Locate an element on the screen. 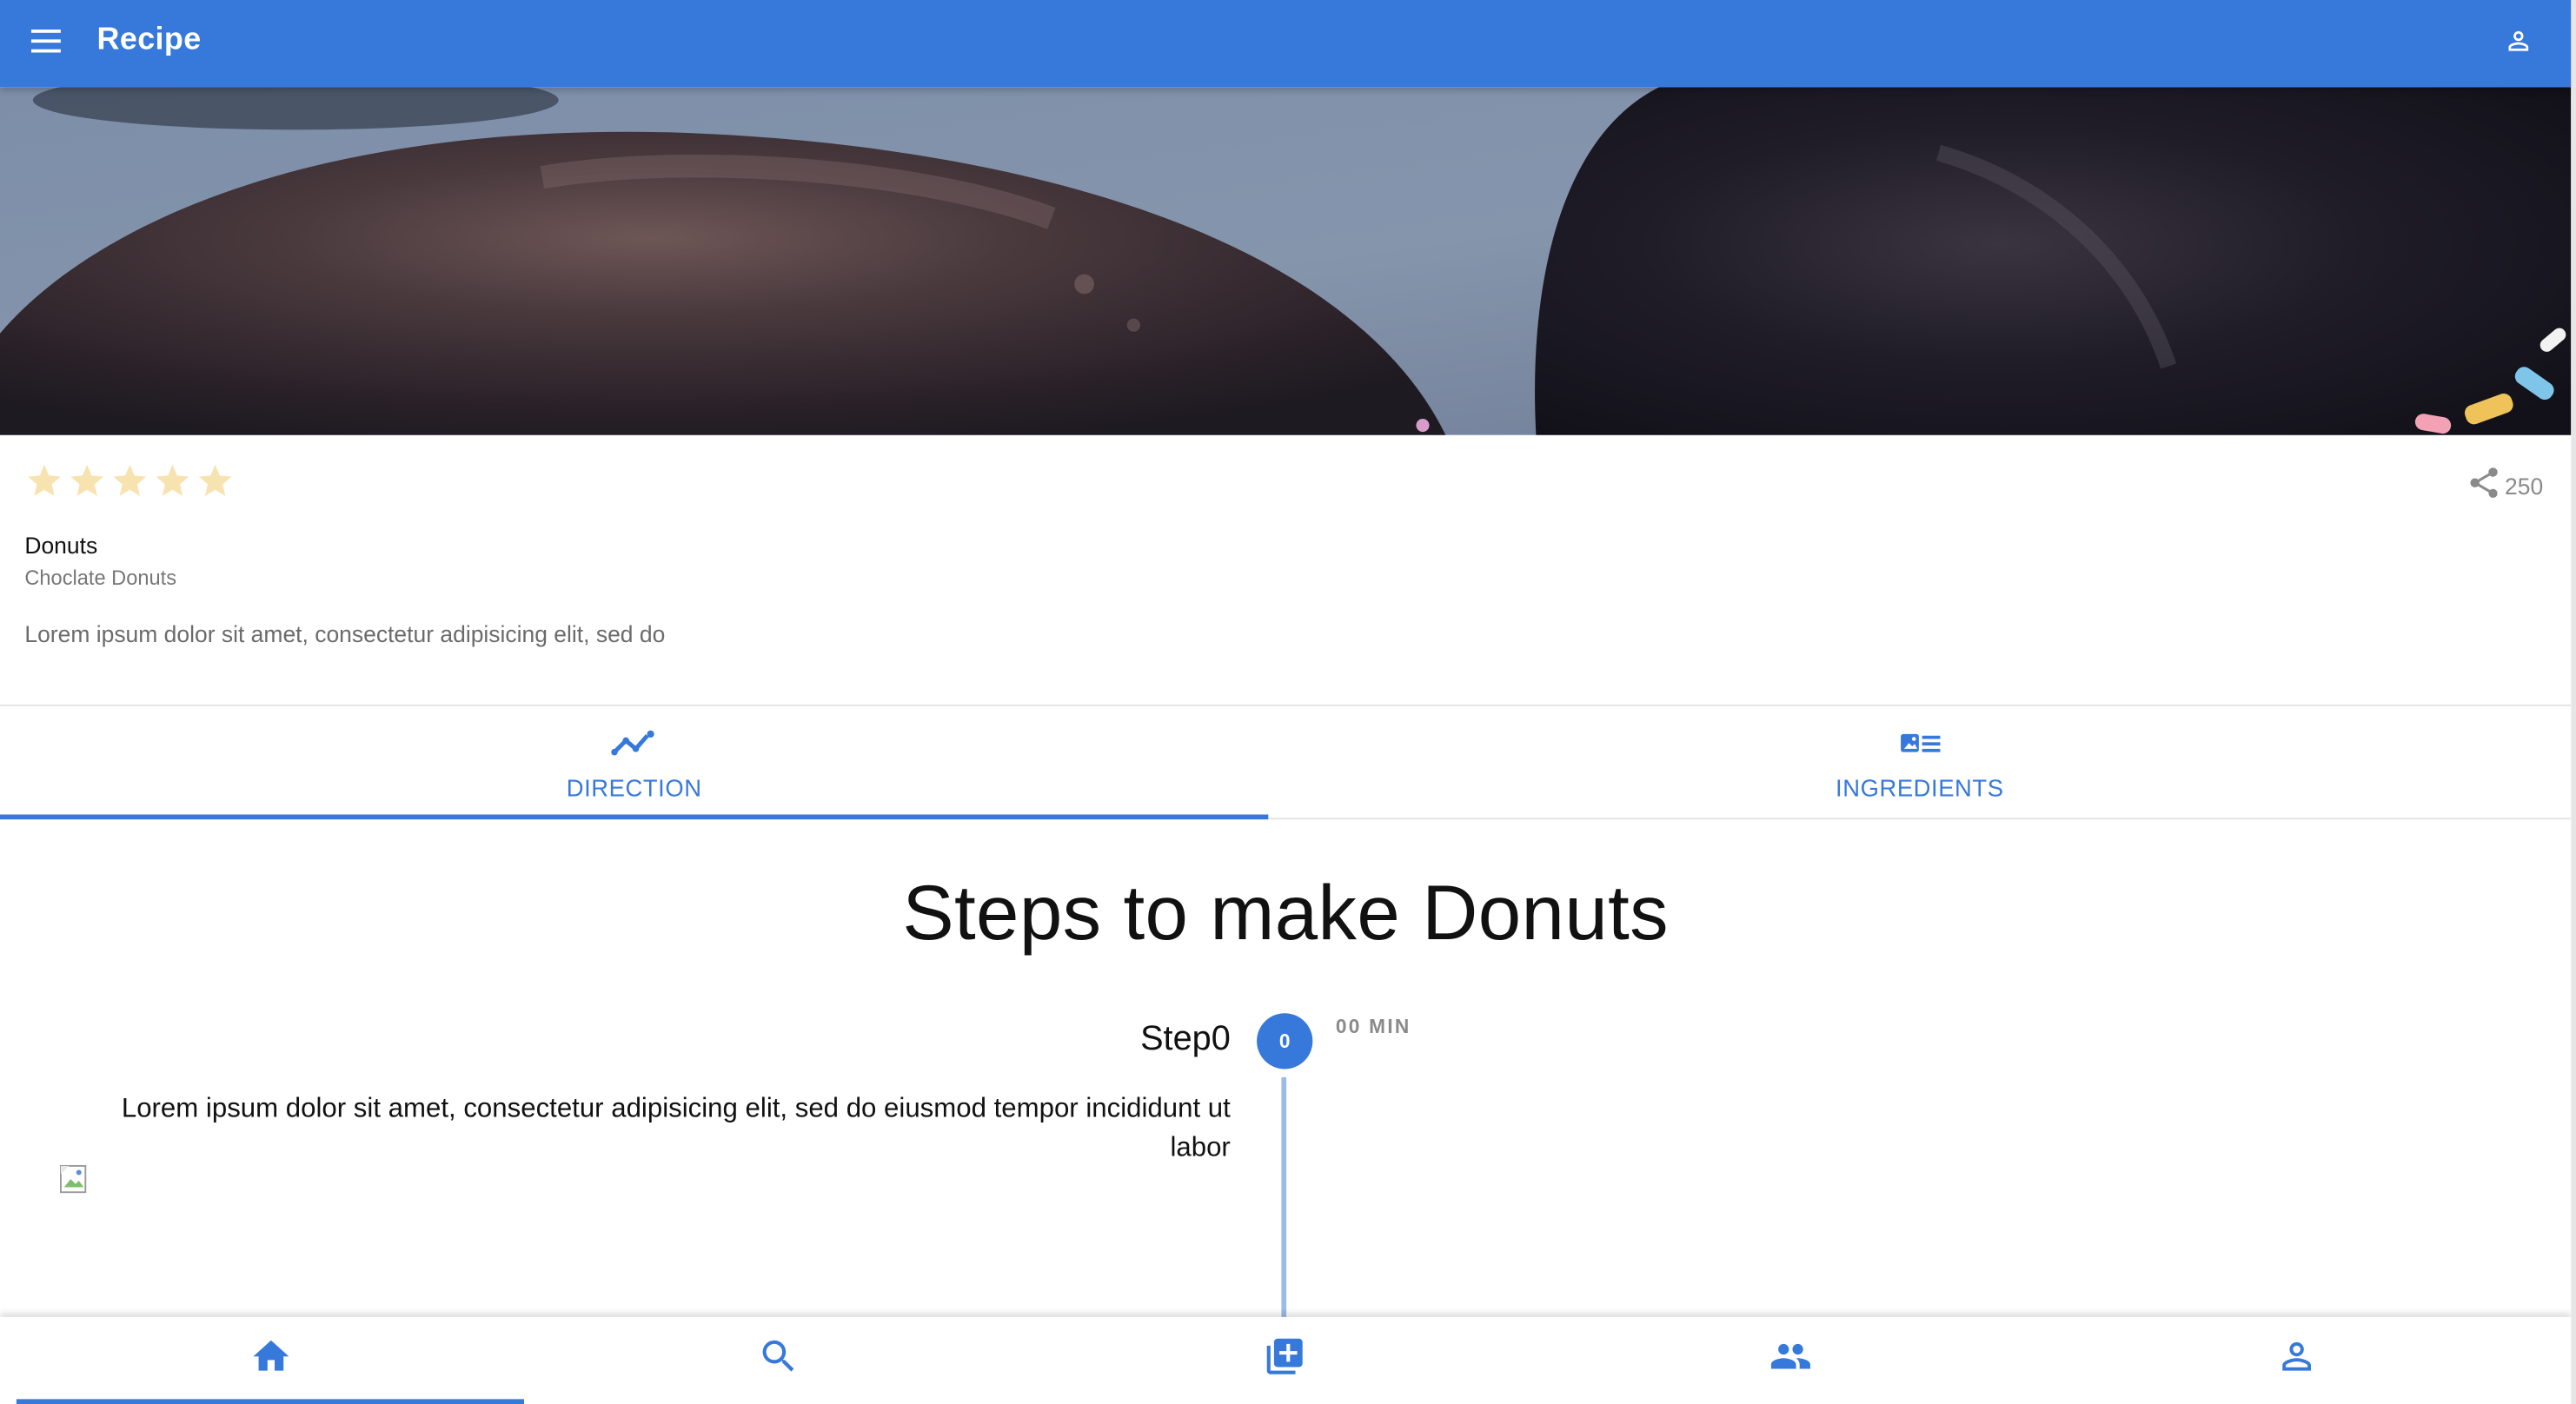 The image size is (2576, 1404). tab-direction-label: DIRECTION is located at coordinates (634, 790).